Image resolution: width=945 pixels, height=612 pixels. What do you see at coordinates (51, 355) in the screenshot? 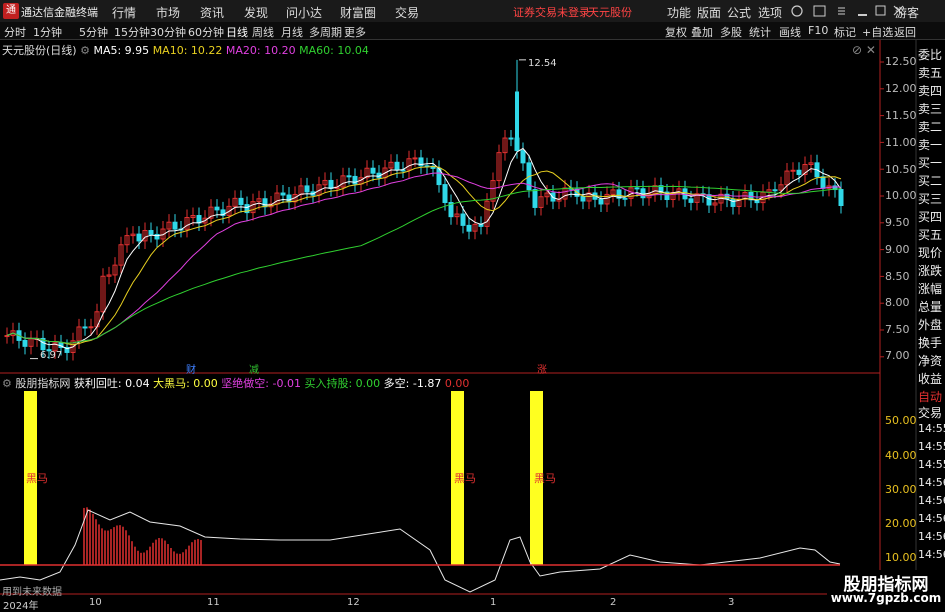
I see `low-price-label: 6.97` at bounding box center [51, 355].